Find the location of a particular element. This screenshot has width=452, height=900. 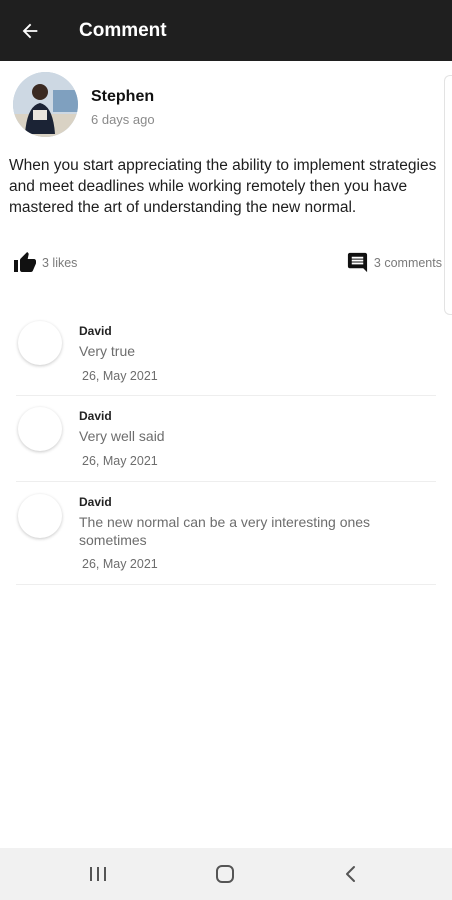

comment-text: Very true is located at coordinates (107, 351).